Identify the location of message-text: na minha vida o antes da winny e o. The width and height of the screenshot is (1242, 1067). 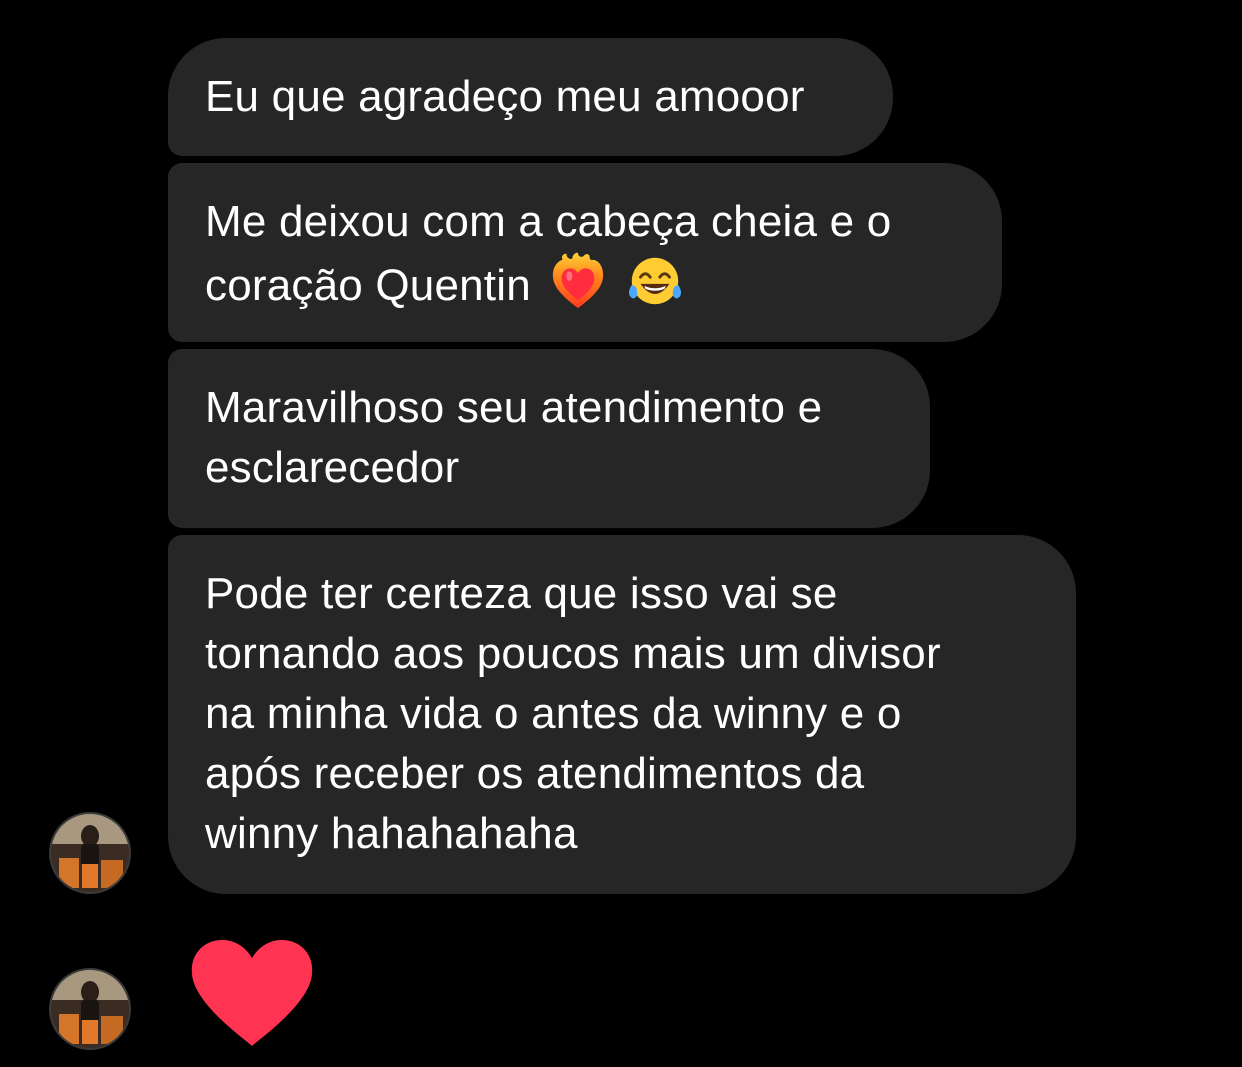
(553, 713).